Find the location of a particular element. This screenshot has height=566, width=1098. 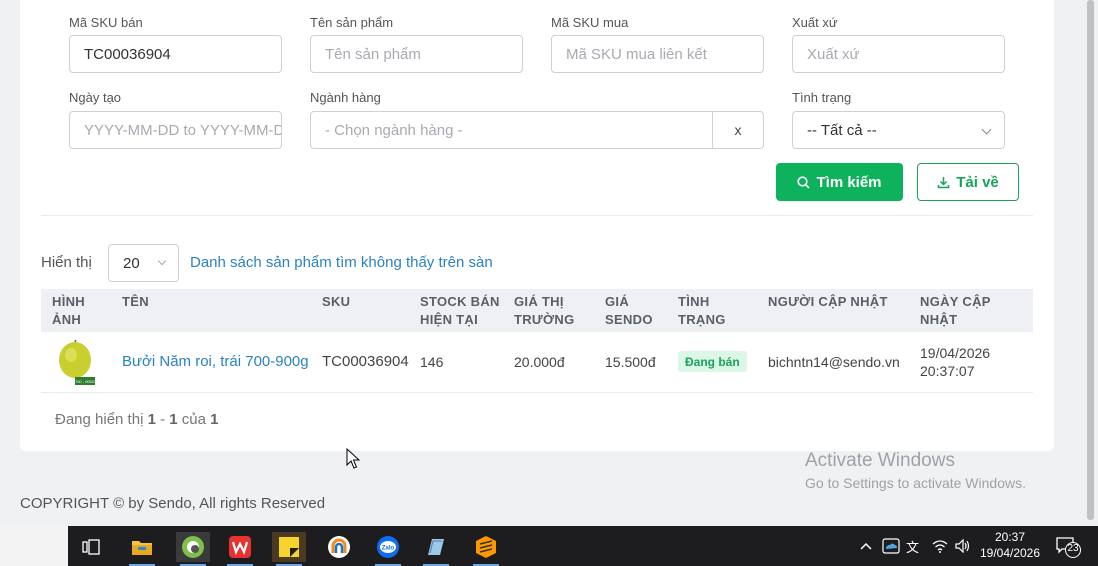

status-select: -- Tất cả -- is located at coordinates (898, 130).